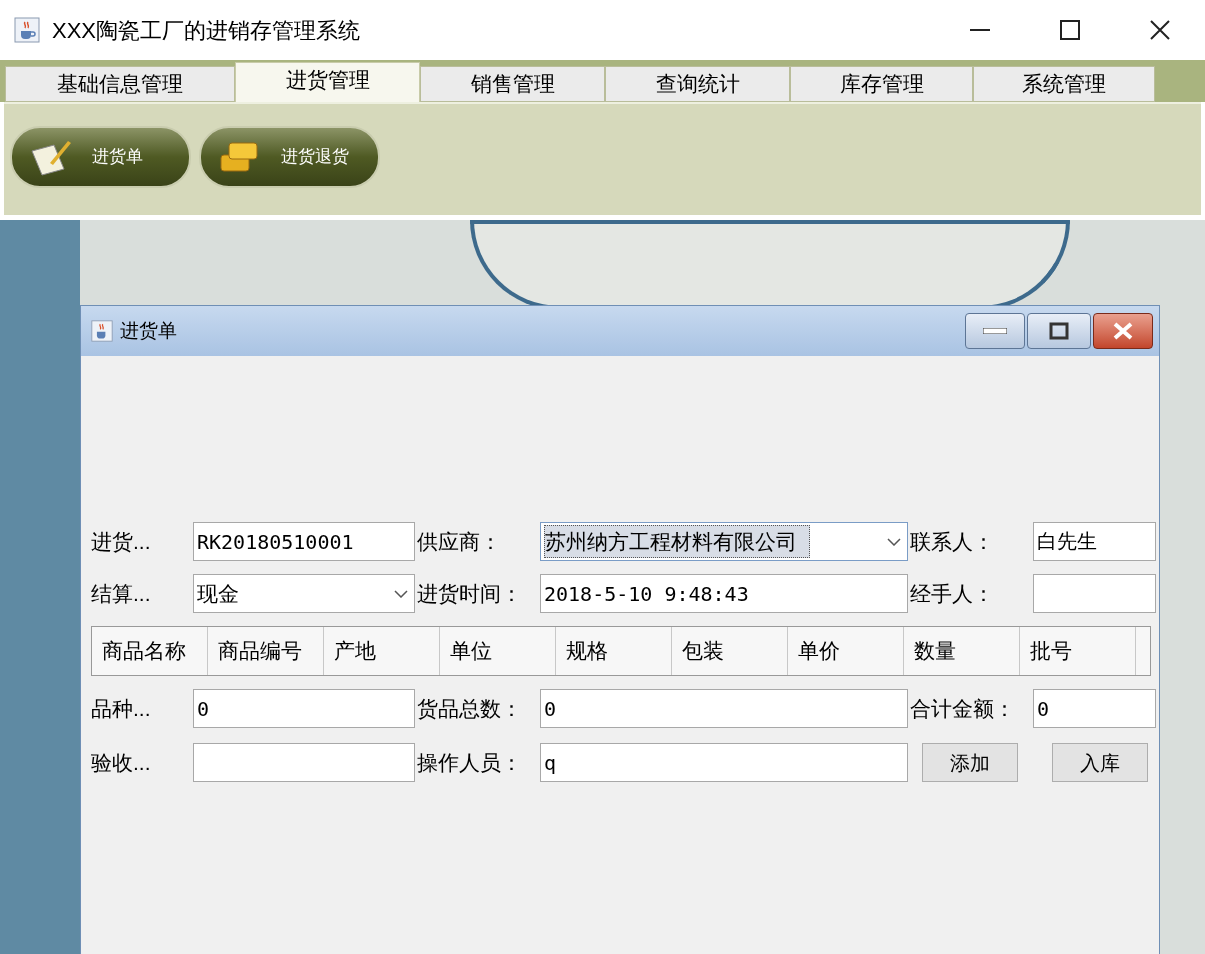 The width and height of the screenshot is (1205, 954). What do you see at coordinates (498, 651) in the screenshot?
I see `column-header: 单位` at bounding box center [498, 651].